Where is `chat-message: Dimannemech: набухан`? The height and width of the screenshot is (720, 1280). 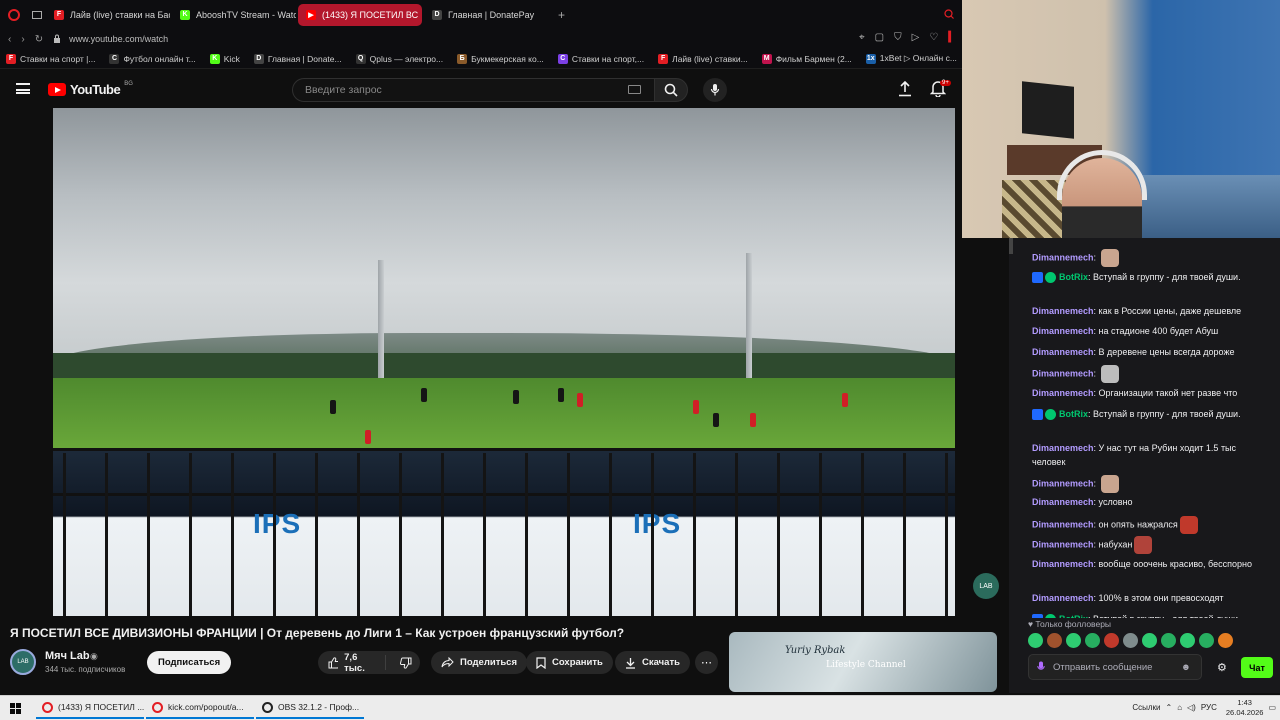 chat-message: Dimannemech: набухан is located at coordinates (1150, 545).